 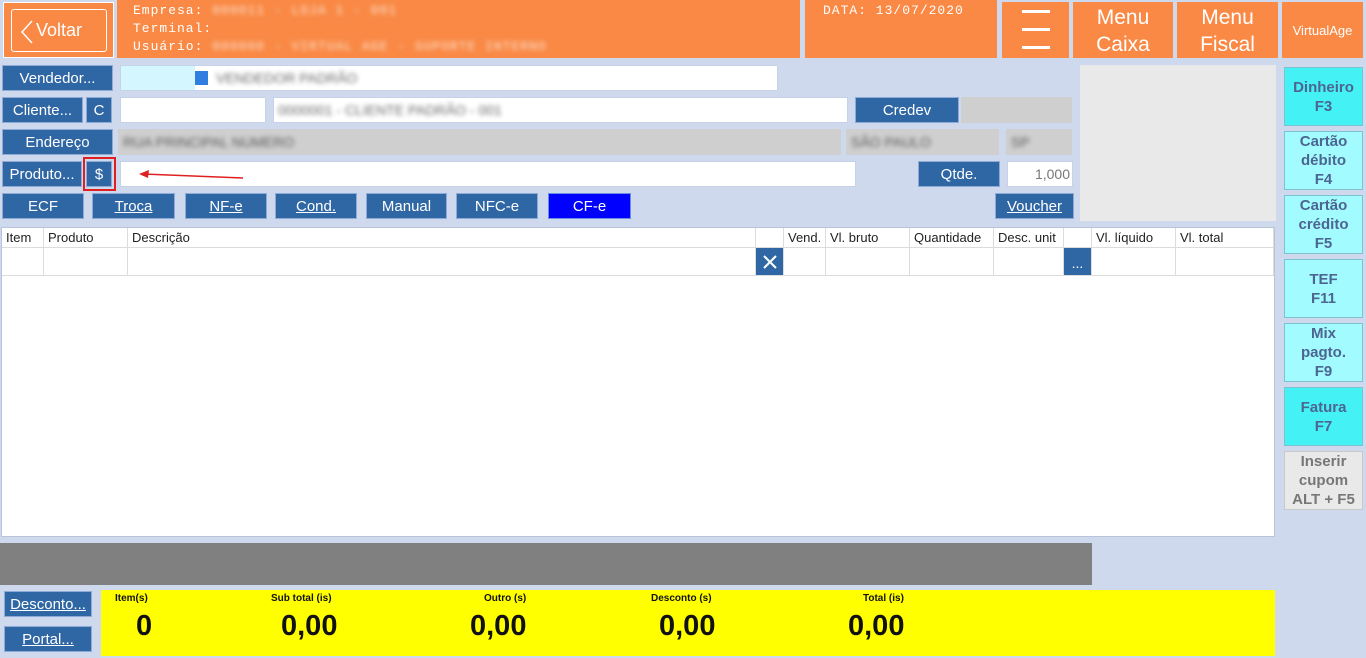 What do you see at coordinates (1323, 426) in the screenshot?
I see `fatura-key: F7` at bounding box center [1323, 426].